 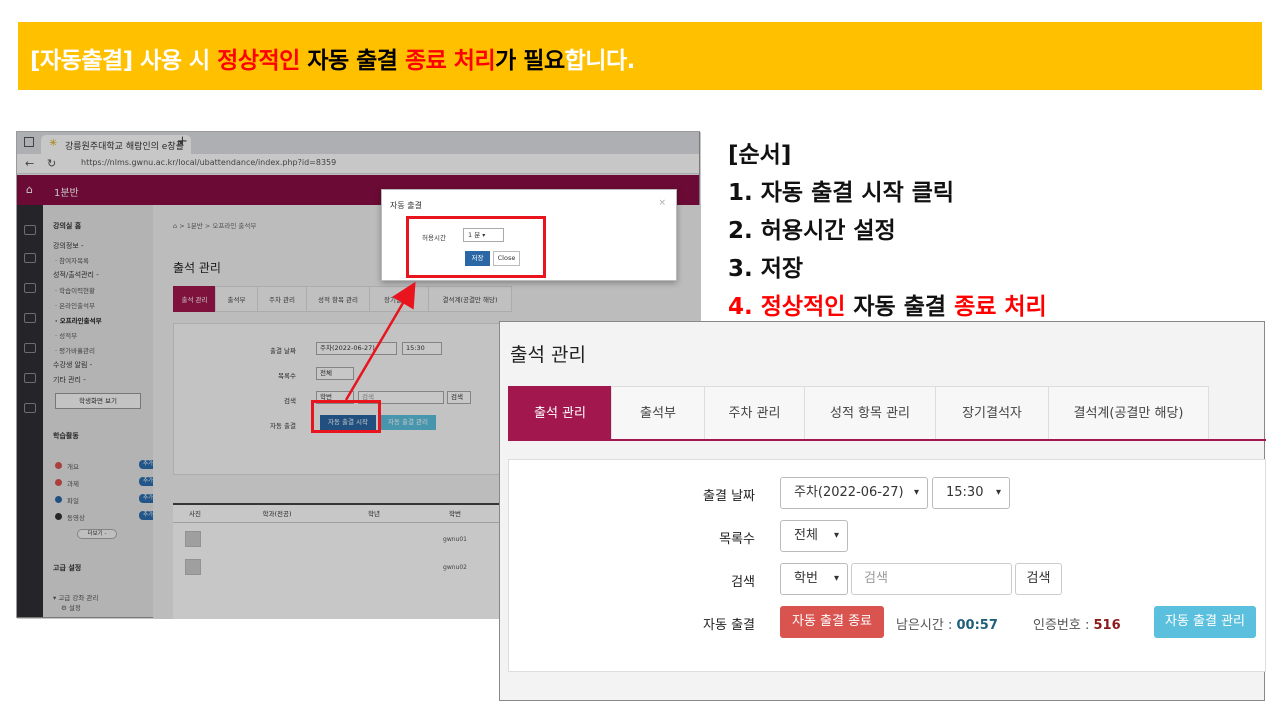 What do you see at coordinates (814, 579) in the screenshot?
I see `search-field-select: 학번 ▾` at bounding box center [814, 579].